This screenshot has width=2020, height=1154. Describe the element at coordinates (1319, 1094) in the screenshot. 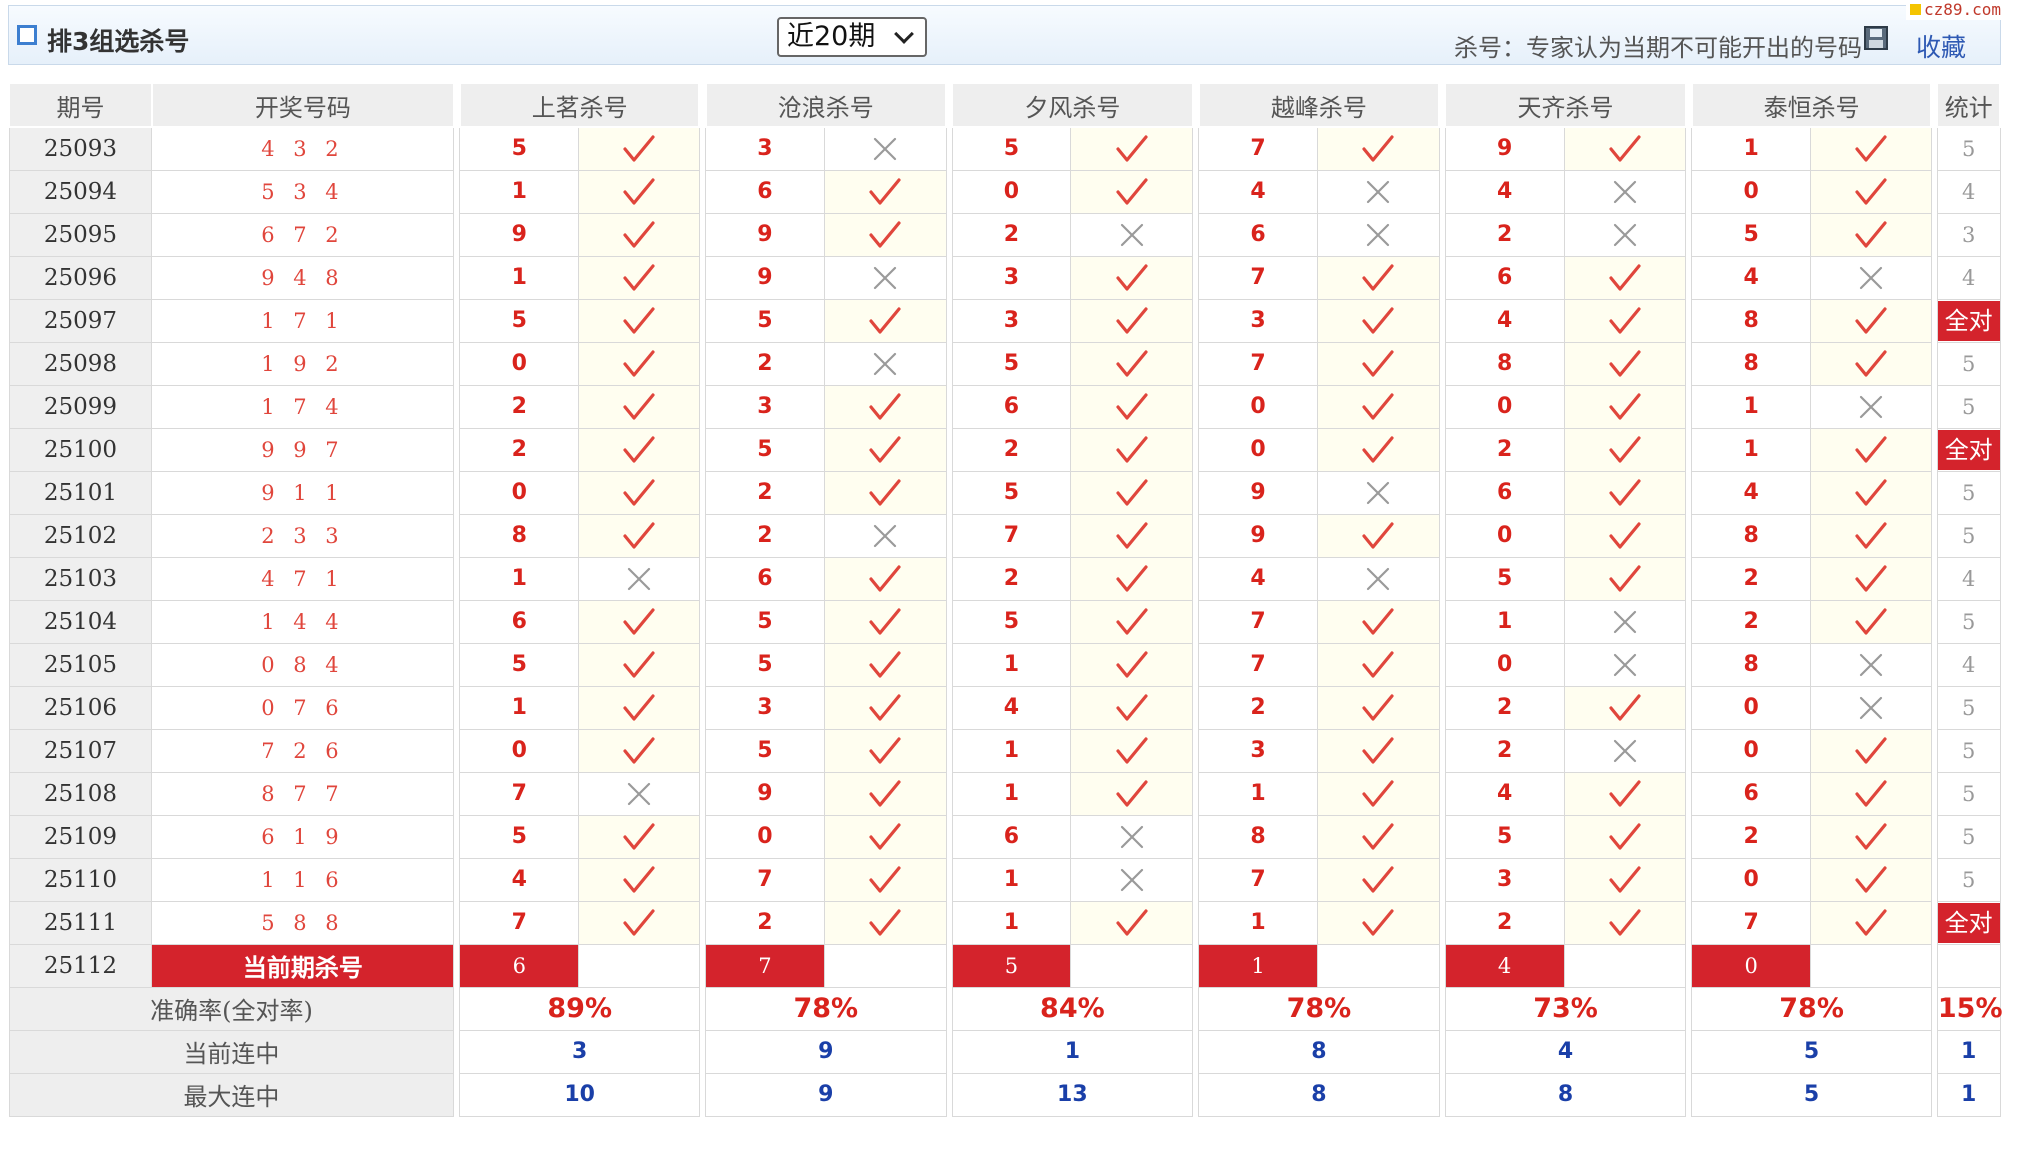

I see `footer-value: 8` at that location.